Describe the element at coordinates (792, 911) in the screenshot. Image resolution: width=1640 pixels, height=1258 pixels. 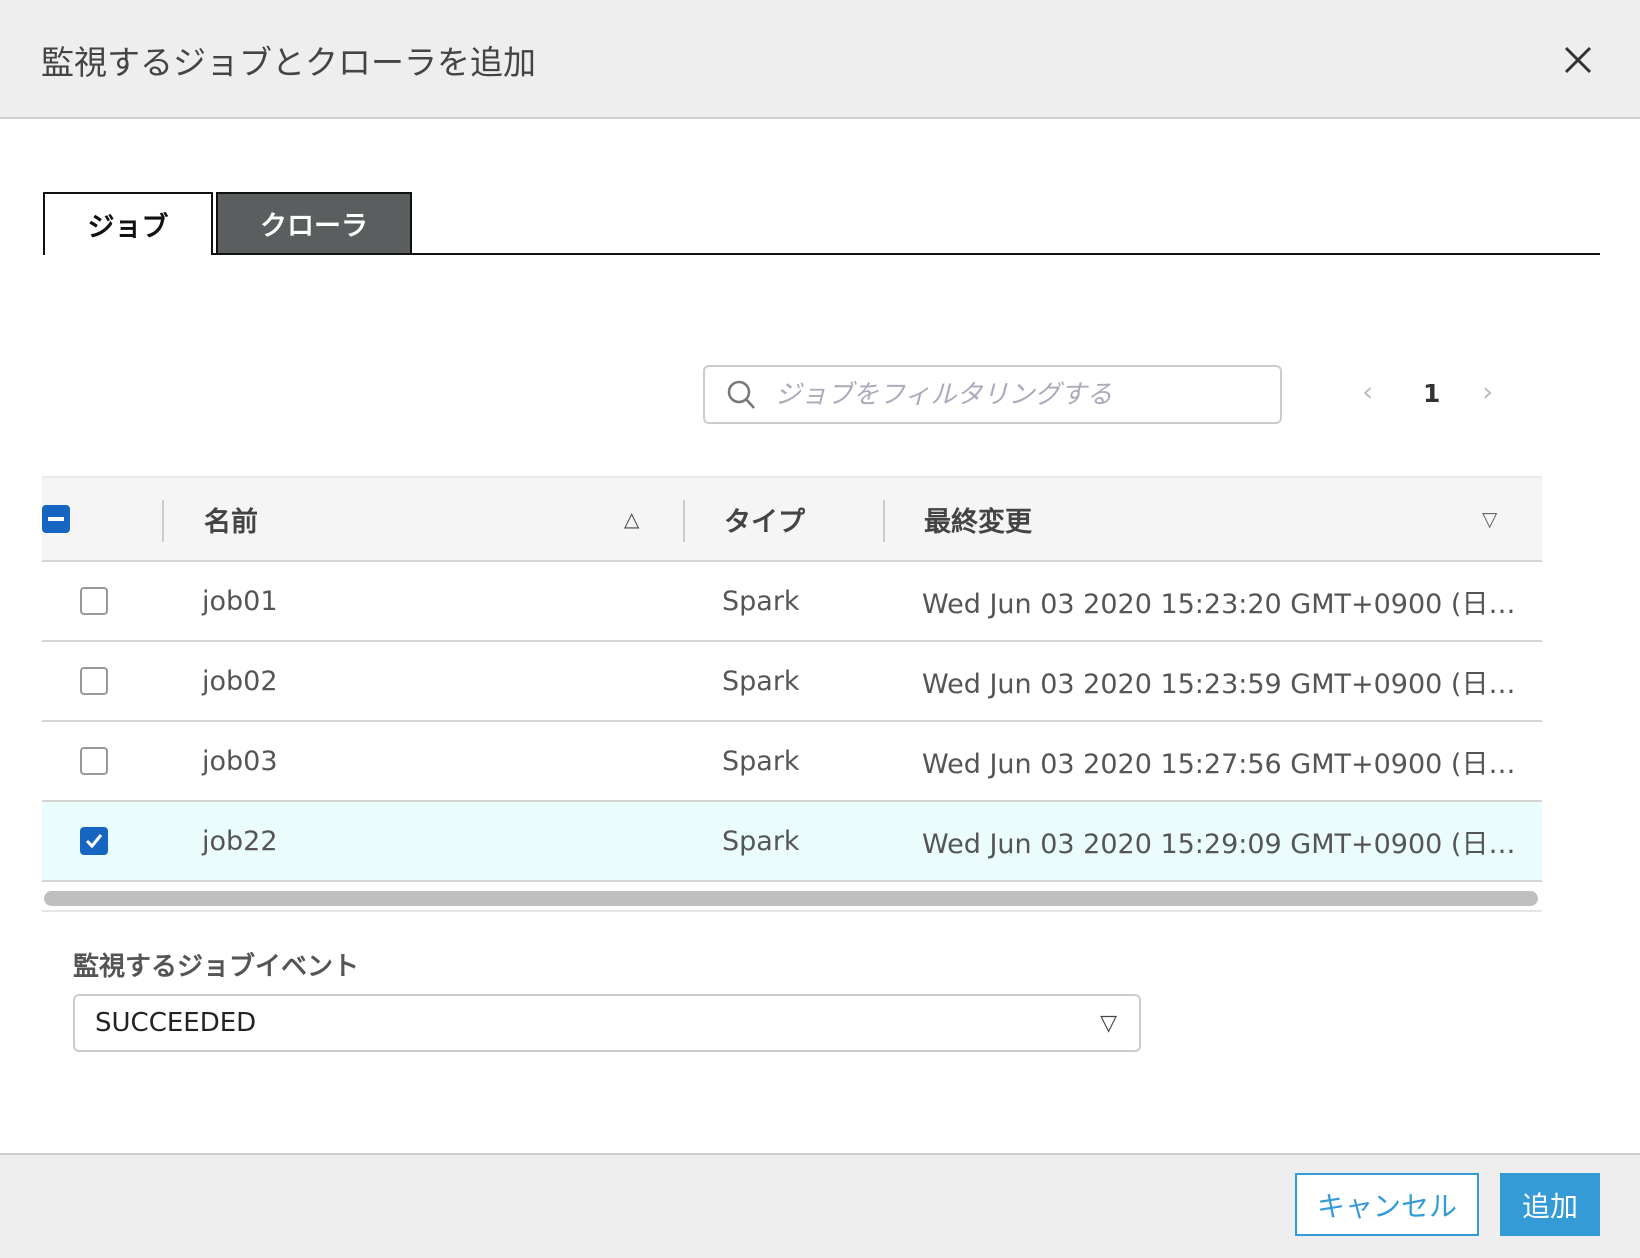
I see `divider` at that location.